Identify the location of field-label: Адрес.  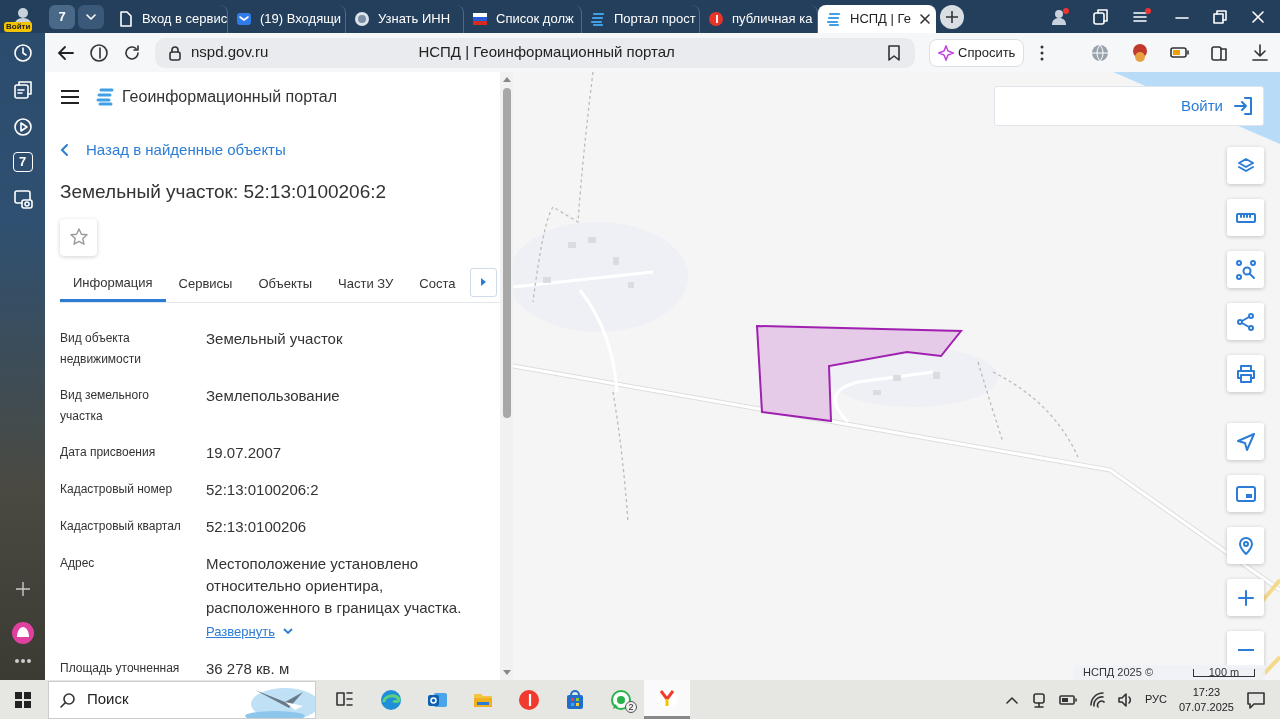
(78, 563).